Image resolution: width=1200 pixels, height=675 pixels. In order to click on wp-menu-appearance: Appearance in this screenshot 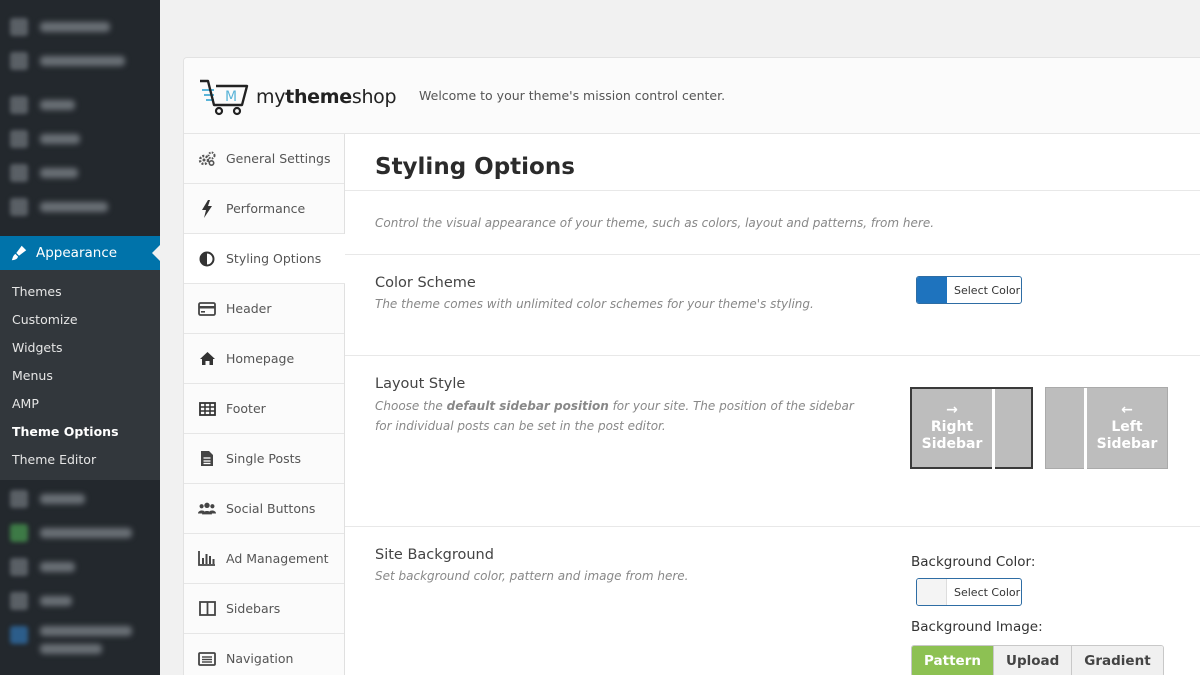, I will do `click(80, 253)`.